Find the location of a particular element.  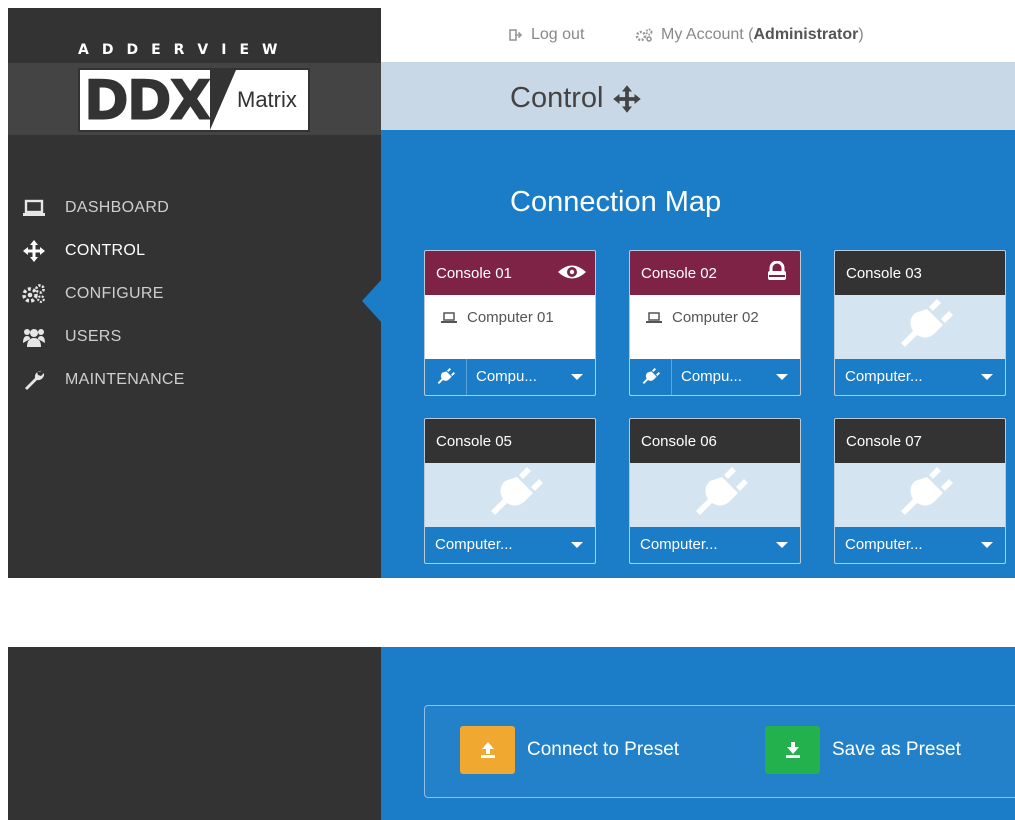

logout-link: Log out is located at coordinates (546, 35).